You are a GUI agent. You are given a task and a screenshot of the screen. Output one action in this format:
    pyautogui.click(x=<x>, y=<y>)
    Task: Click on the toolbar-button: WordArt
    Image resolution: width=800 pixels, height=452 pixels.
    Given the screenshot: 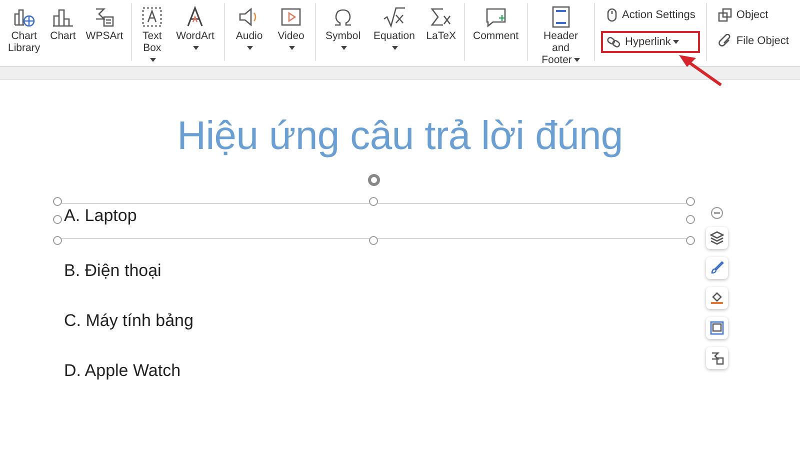 What is the action you would take?
    pyautogui.click(x=195, y=32)
    